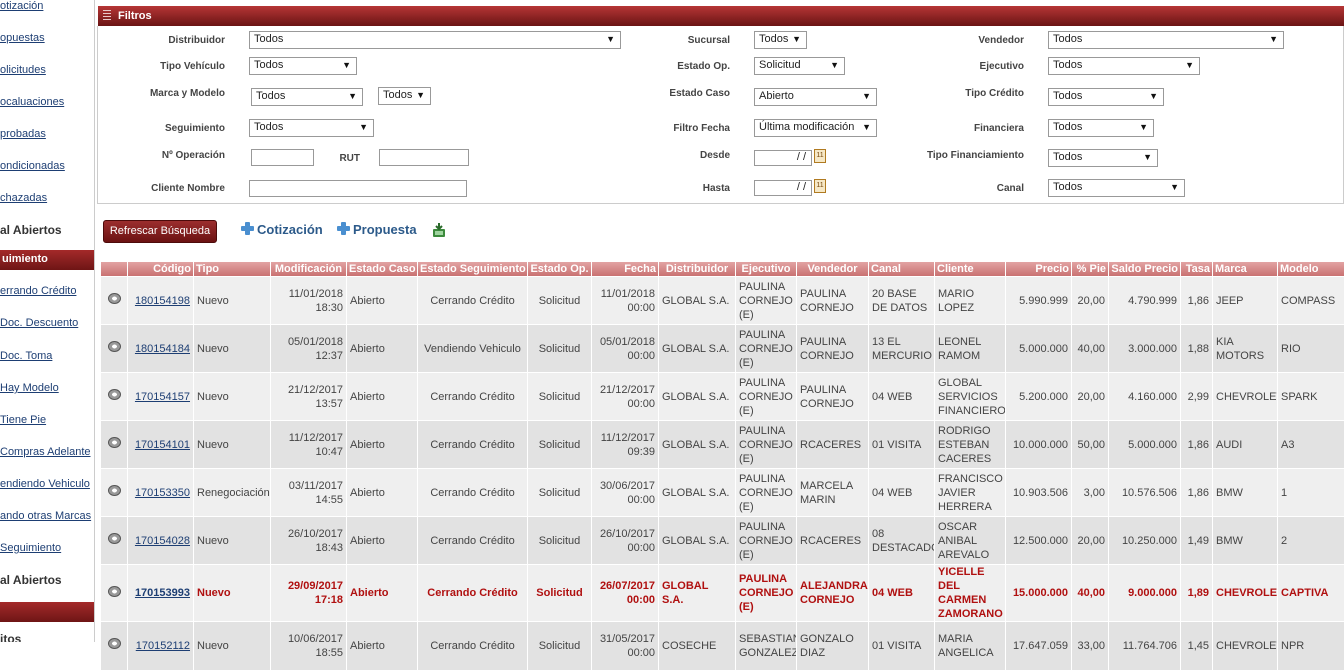  Describe the element at coordinates (32, 166) in the screenshot. I see `sidebar-link-condicionadas: ondicionadas` at that location.